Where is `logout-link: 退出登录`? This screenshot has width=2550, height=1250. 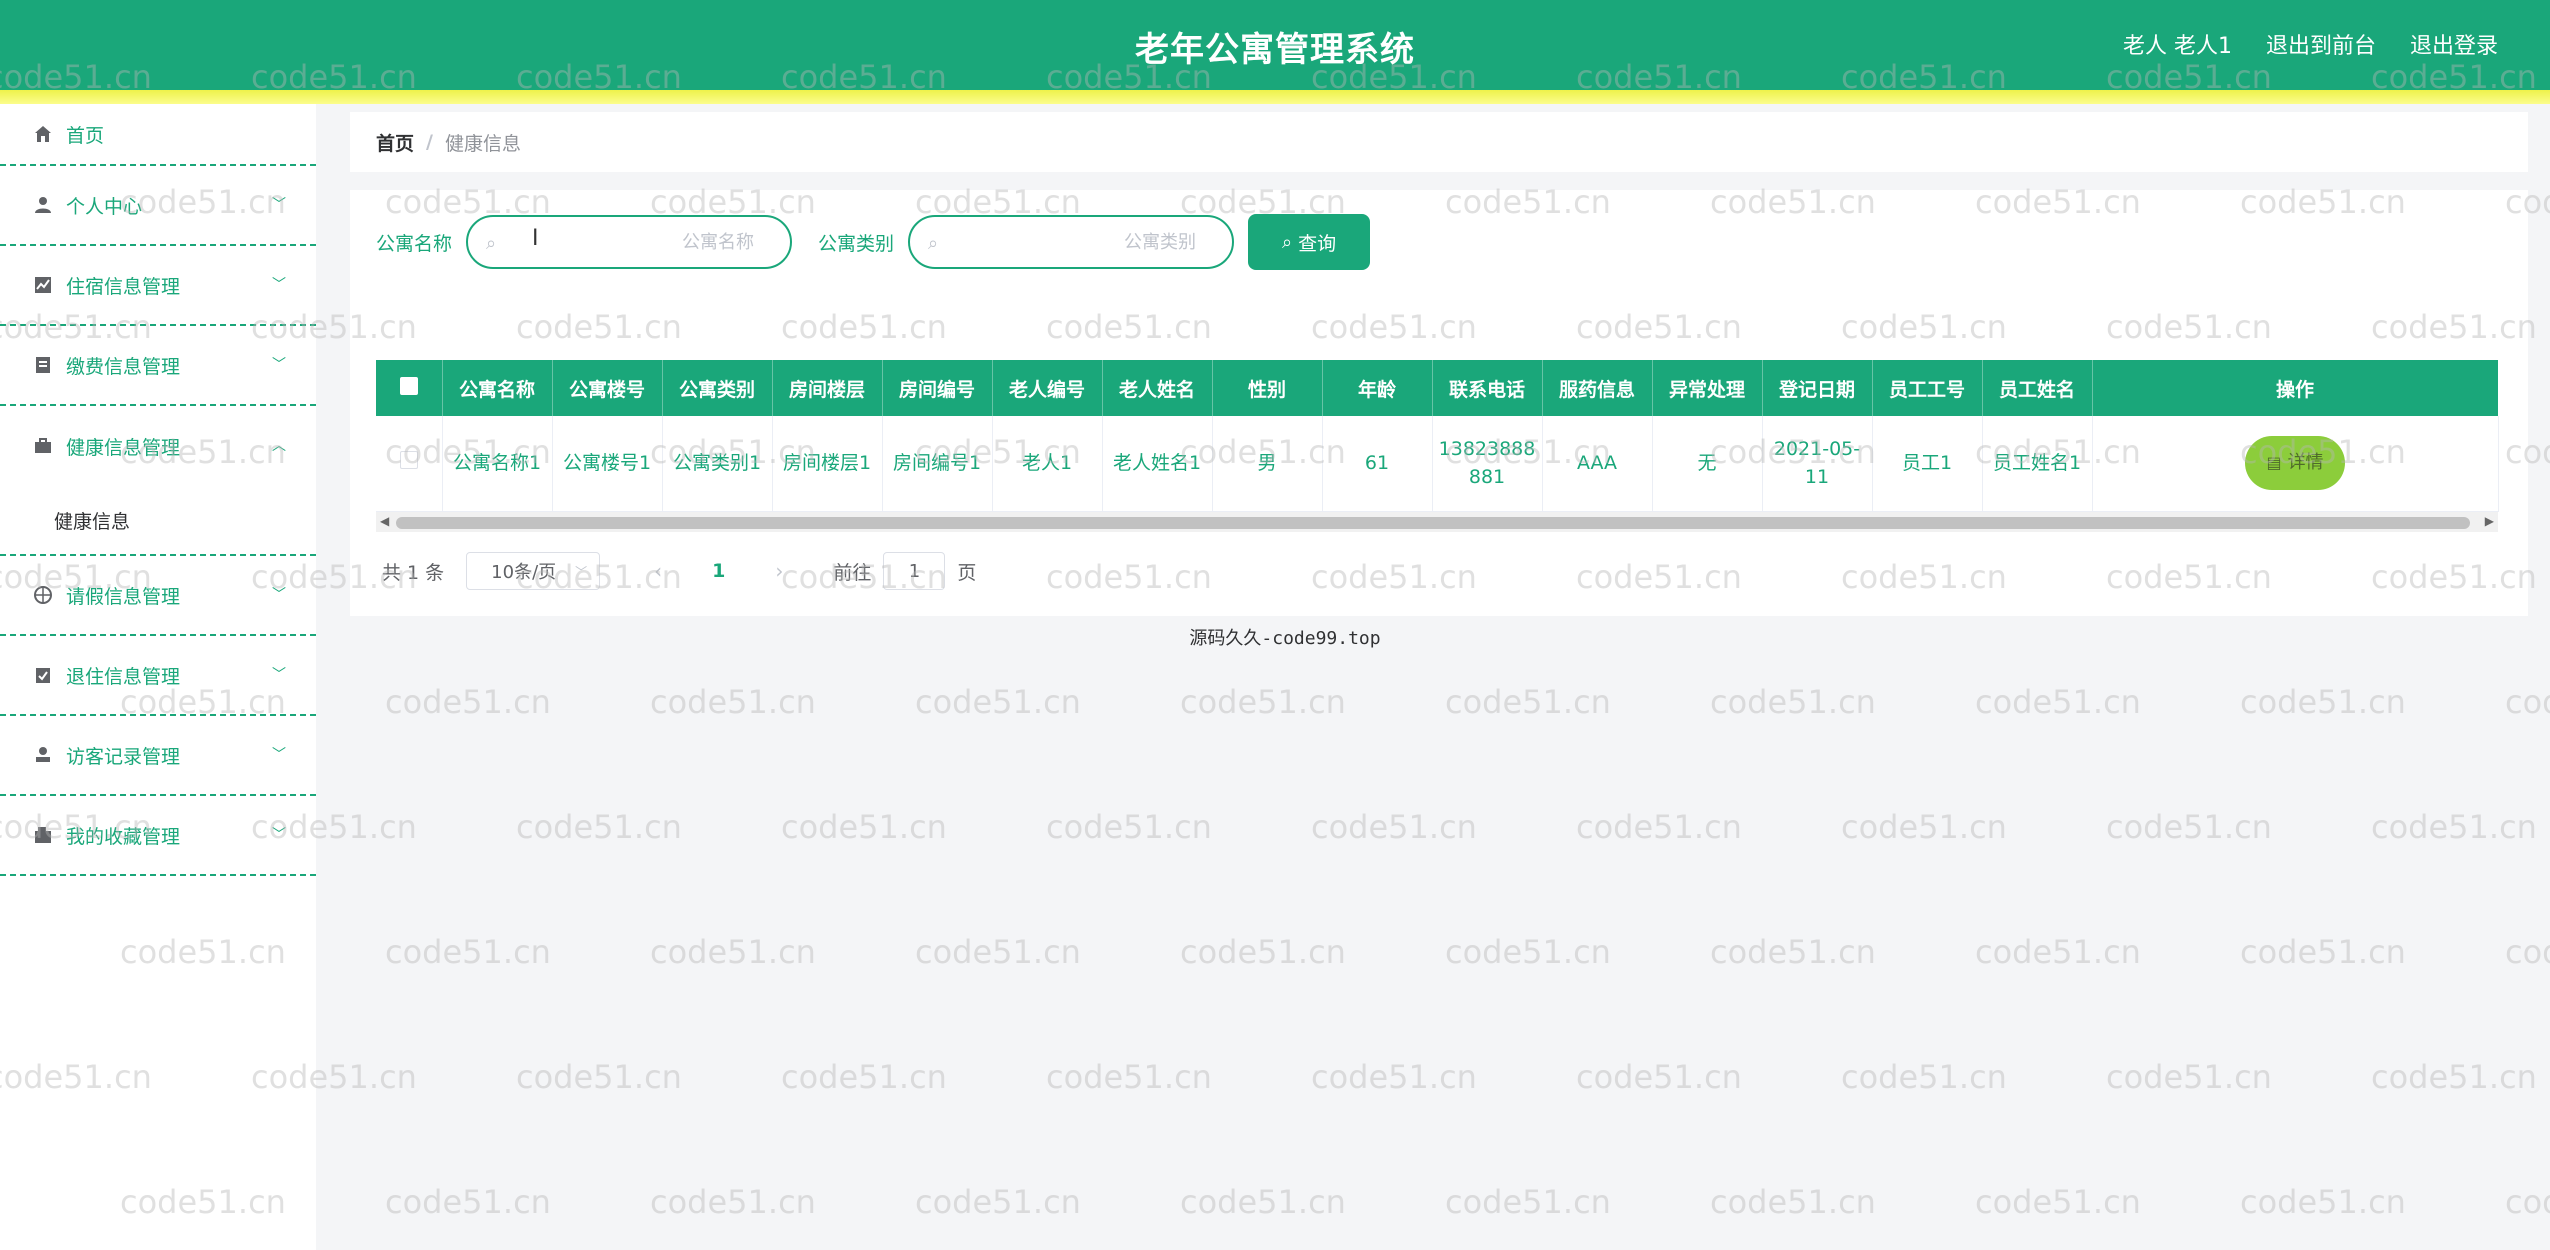 logout-link: 退出登录 is located at coordinates (2454, 44).